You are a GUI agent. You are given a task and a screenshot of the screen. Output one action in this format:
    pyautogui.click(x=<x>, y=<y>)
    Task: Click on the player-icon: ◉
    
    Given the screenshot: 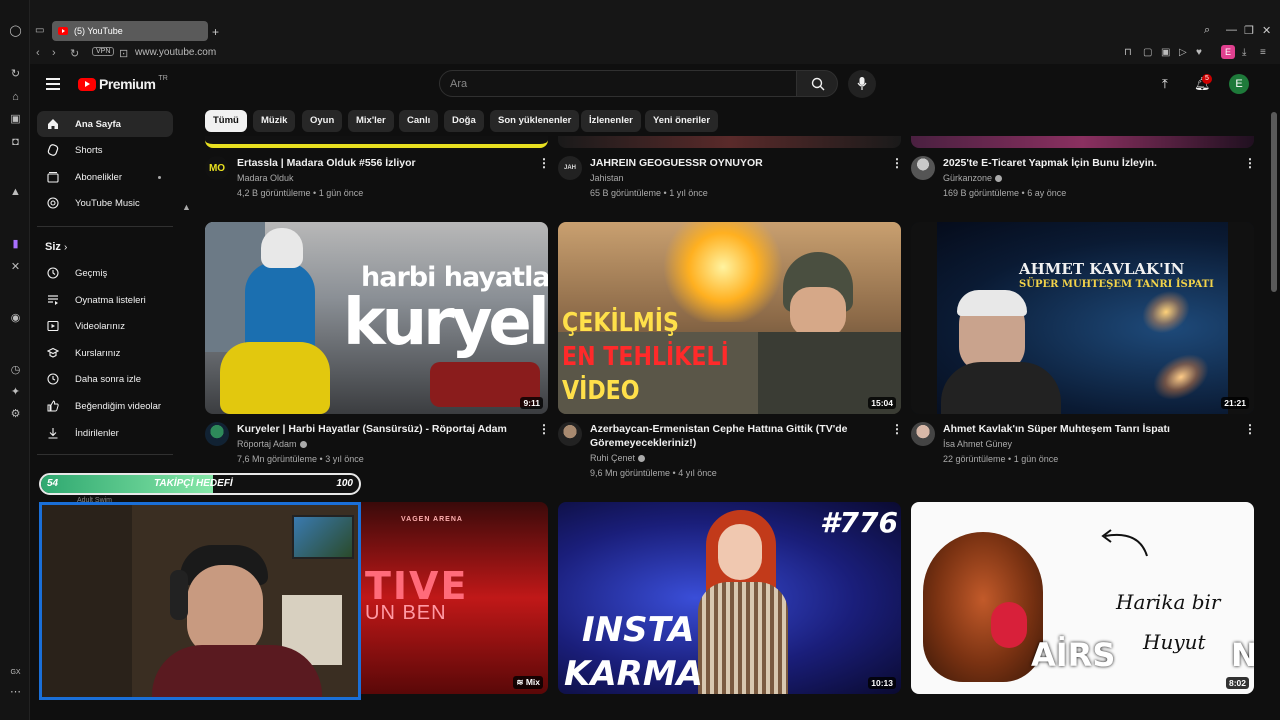 What is the action you would take?
    pyautogui.click(x=15, y=318)
    